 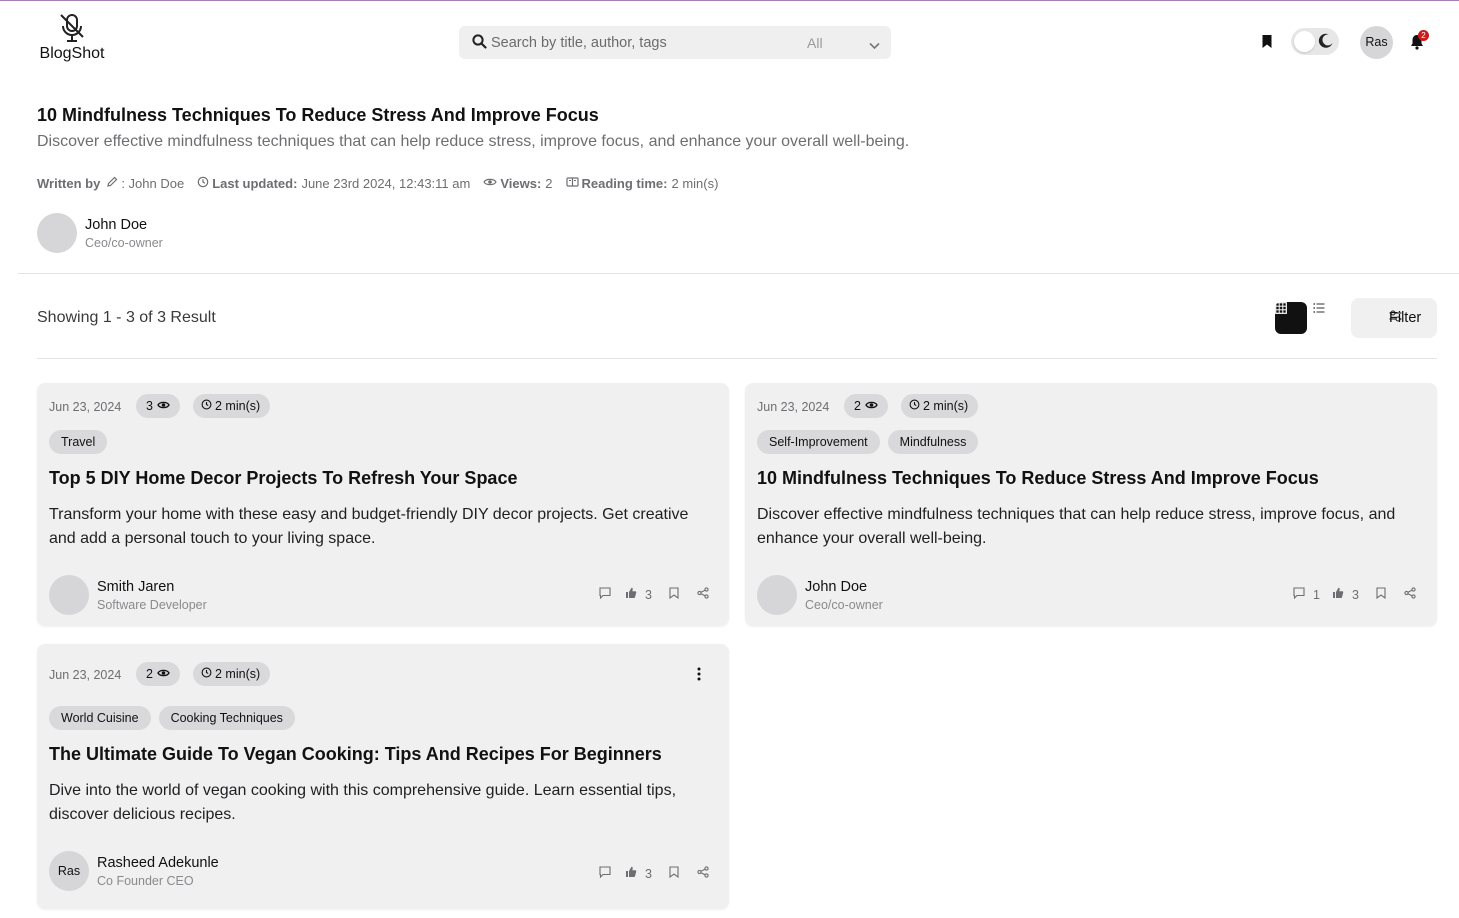 I want to click on tag: Travel, so click(x=78, y=442).